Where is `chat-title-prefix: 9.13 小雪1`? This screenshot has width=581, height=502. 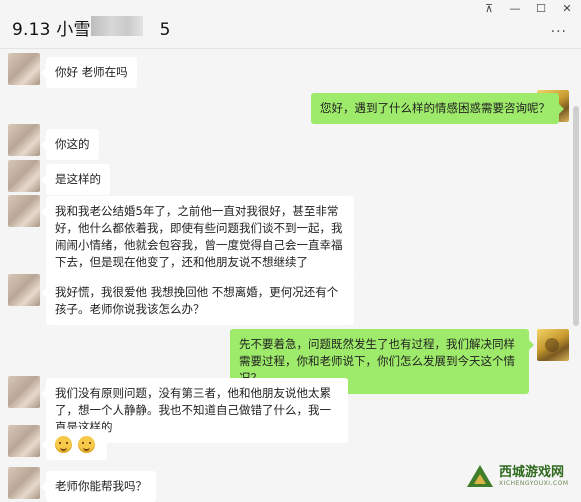
chat-title-prefix: 9.13 小雪1 is located at coordinates (57, 30).